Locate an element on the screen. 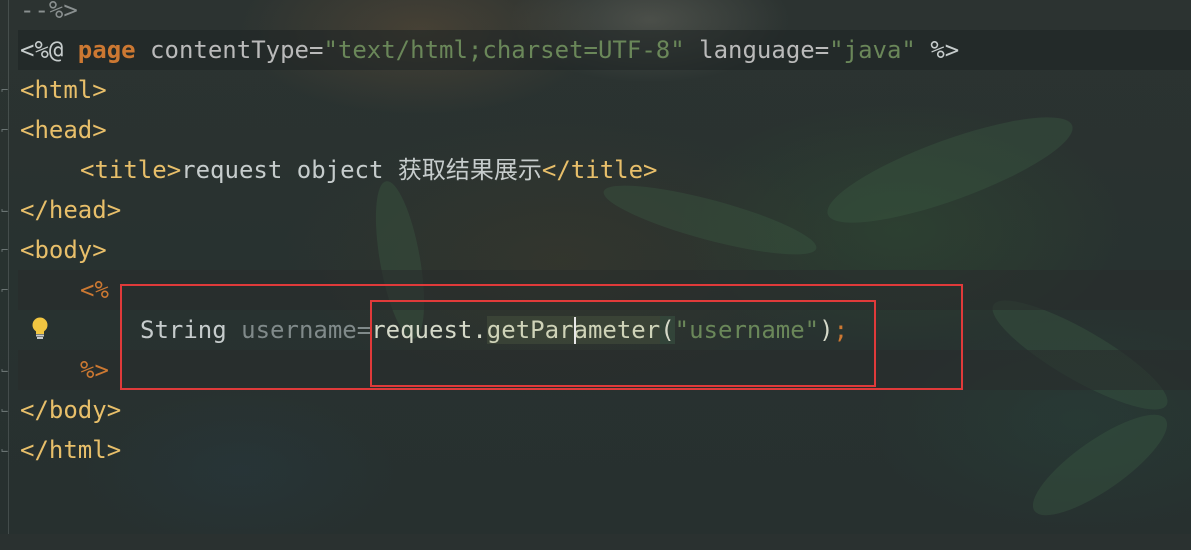 Image resolution: width=1191 pixels, height=550 pixels. html-open-tag: <html> is located at coordinates (63, 90).